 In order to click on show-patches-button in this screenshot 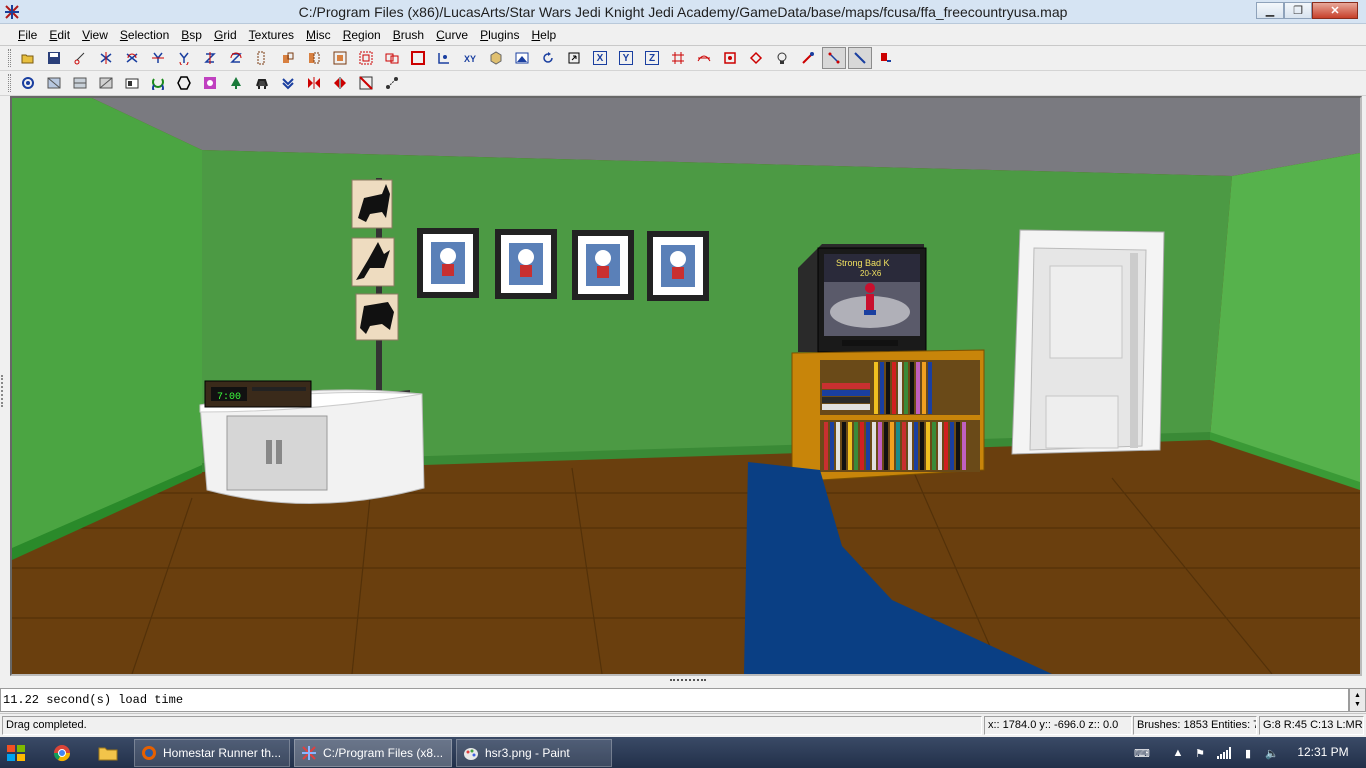, I will do `click(678, 58)`.